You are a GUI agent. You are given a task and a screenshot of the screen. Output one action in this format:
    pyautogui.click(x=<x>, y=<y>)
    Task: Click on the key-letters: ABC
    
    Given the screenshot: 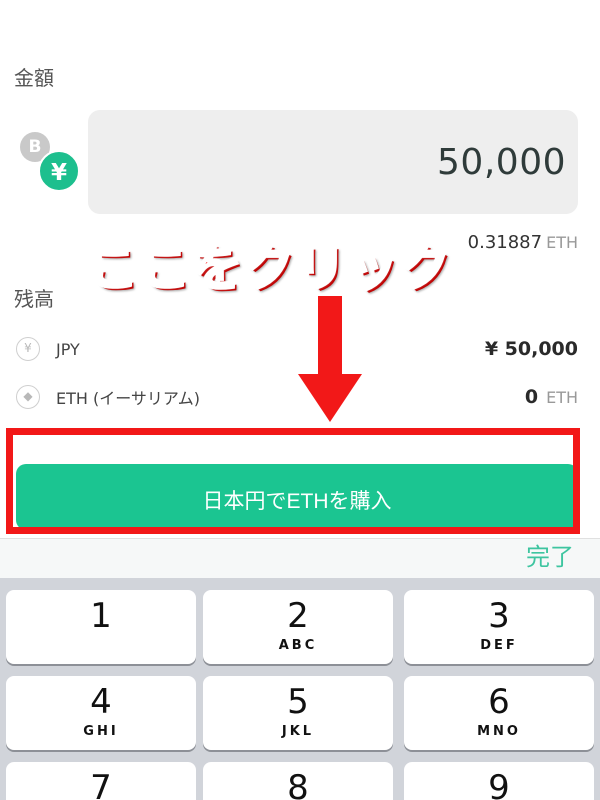 What is the action you would take?
    pyautogui.click(x=298, y=645)
    